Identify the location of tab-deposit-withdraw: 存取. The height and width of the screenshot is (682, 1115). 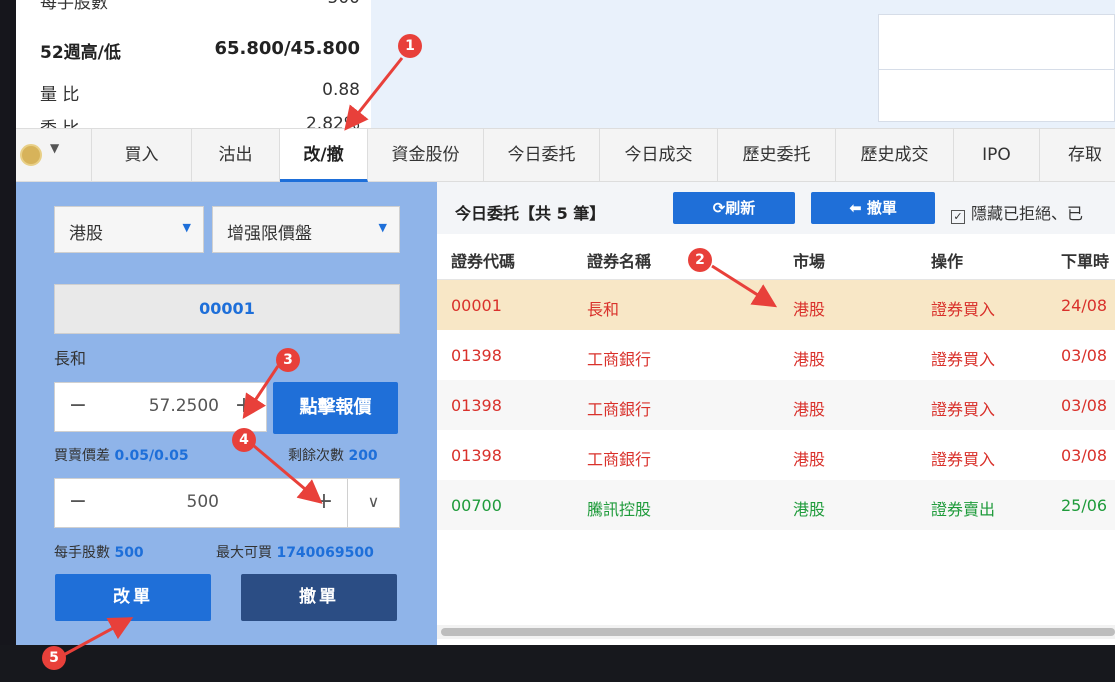
(1077, 155).